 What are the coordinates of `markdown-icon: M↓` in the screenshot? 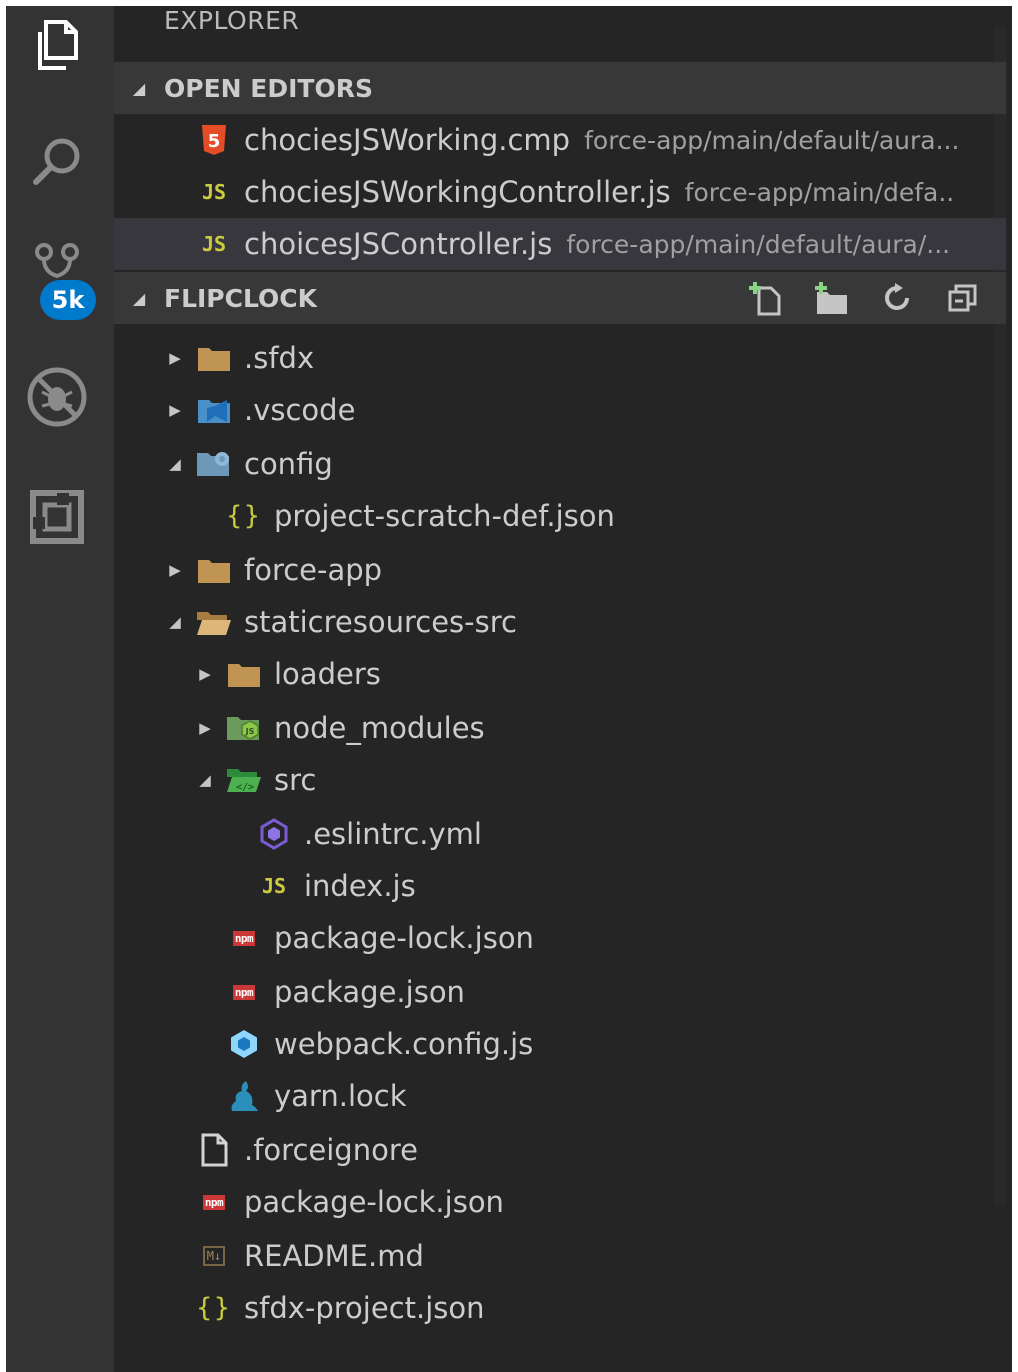 It's located at (214, 1256).